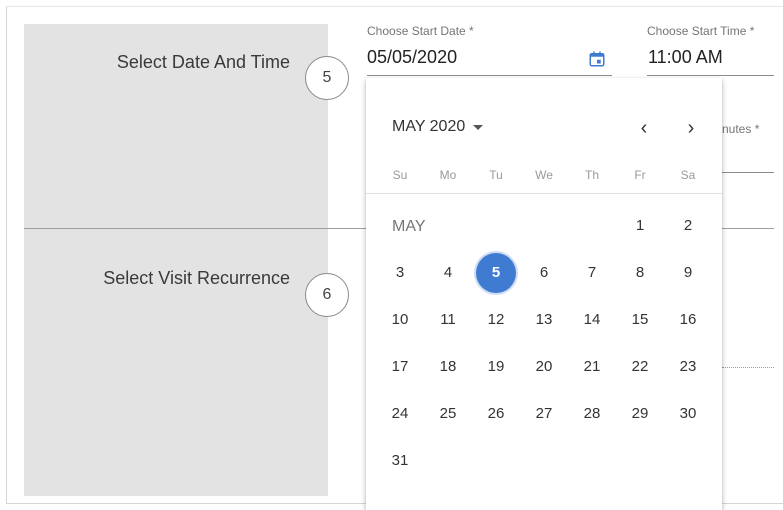  I want to click on day-9: 9, so click(688, 272).